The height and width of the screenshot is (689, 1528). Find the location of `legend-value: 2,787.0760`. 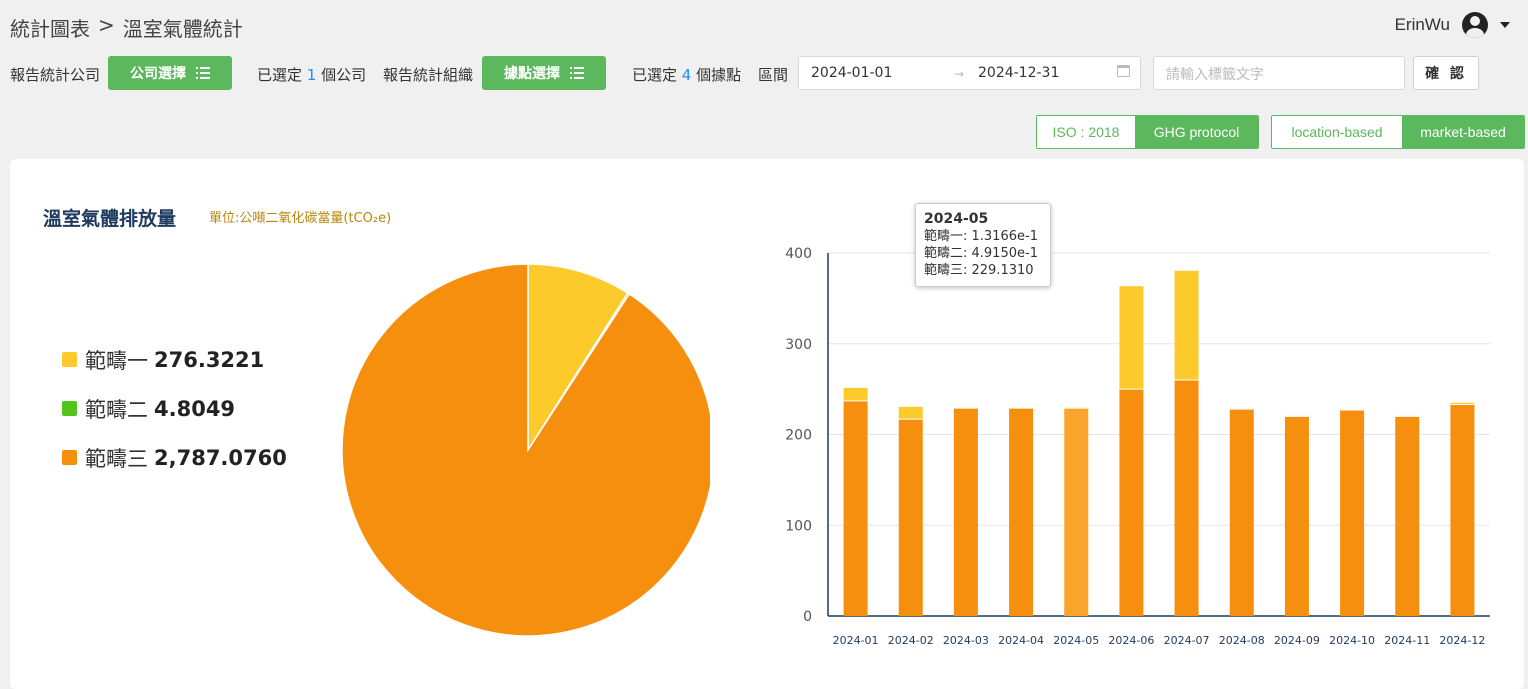

legend-value: 2,787.0760 is located at coordinates (220, 458).